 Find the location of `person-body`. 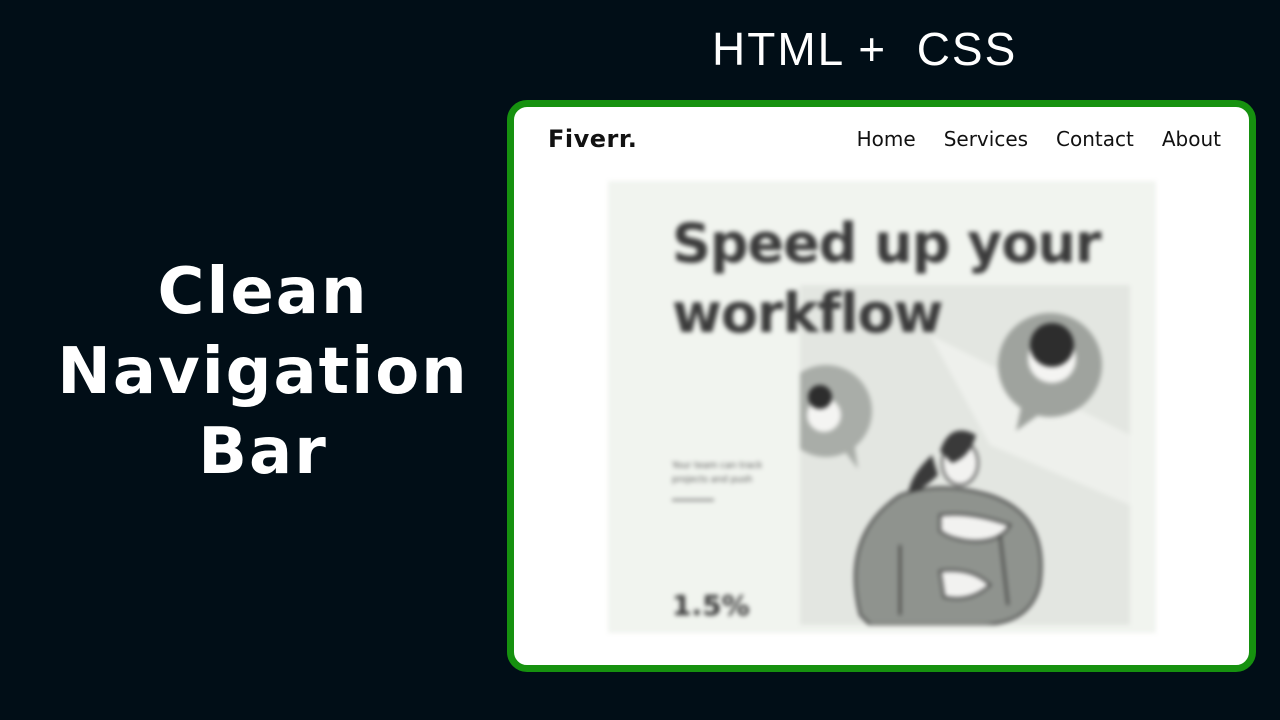

person-body is located at coordinates (948, 555).